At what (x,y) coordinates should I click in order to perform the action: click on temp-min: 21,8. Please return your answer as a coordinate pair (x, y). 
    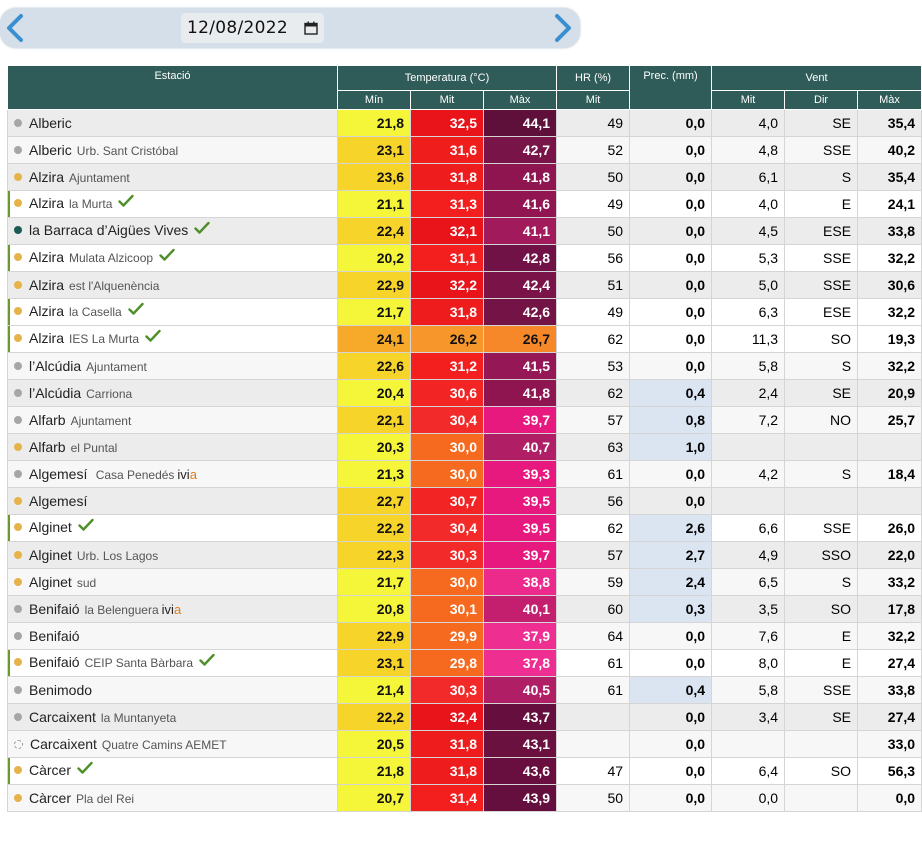
    Looking at the image, I should click on (374, 771).